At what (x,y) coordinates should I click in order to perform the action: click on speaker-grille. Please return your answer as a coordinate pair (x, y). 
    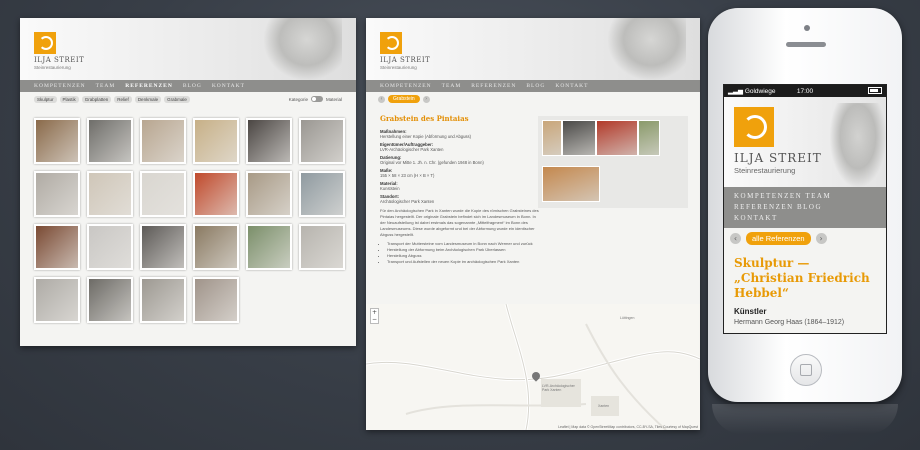
    Looking at the image, I should click on (806, 44).